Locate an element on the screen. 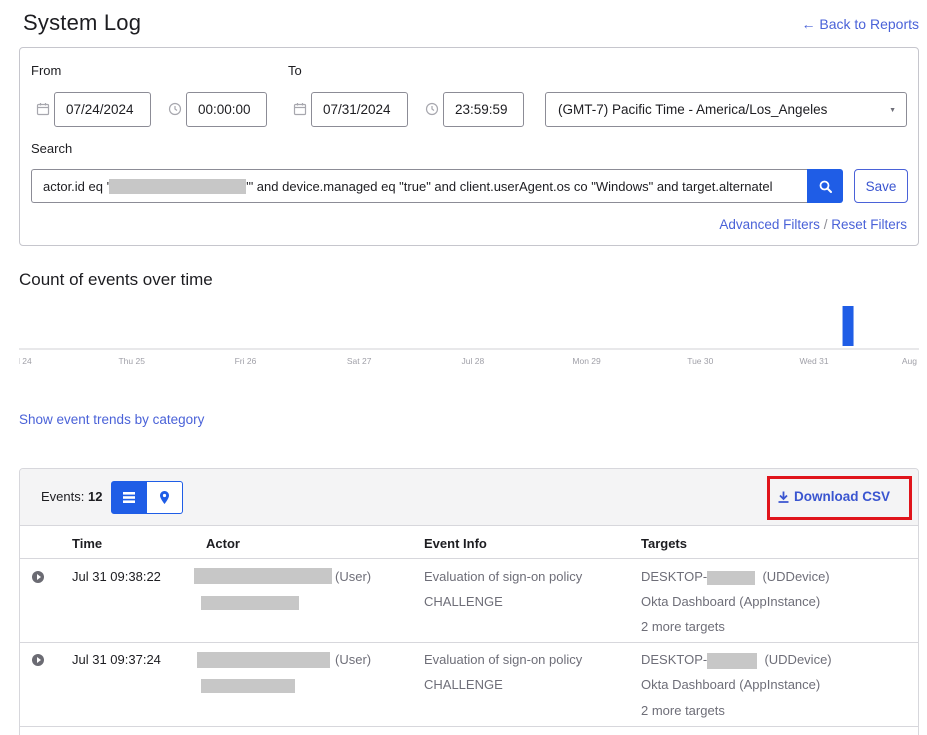  column-header-actor: Actor is located at coordinates (223, 543).